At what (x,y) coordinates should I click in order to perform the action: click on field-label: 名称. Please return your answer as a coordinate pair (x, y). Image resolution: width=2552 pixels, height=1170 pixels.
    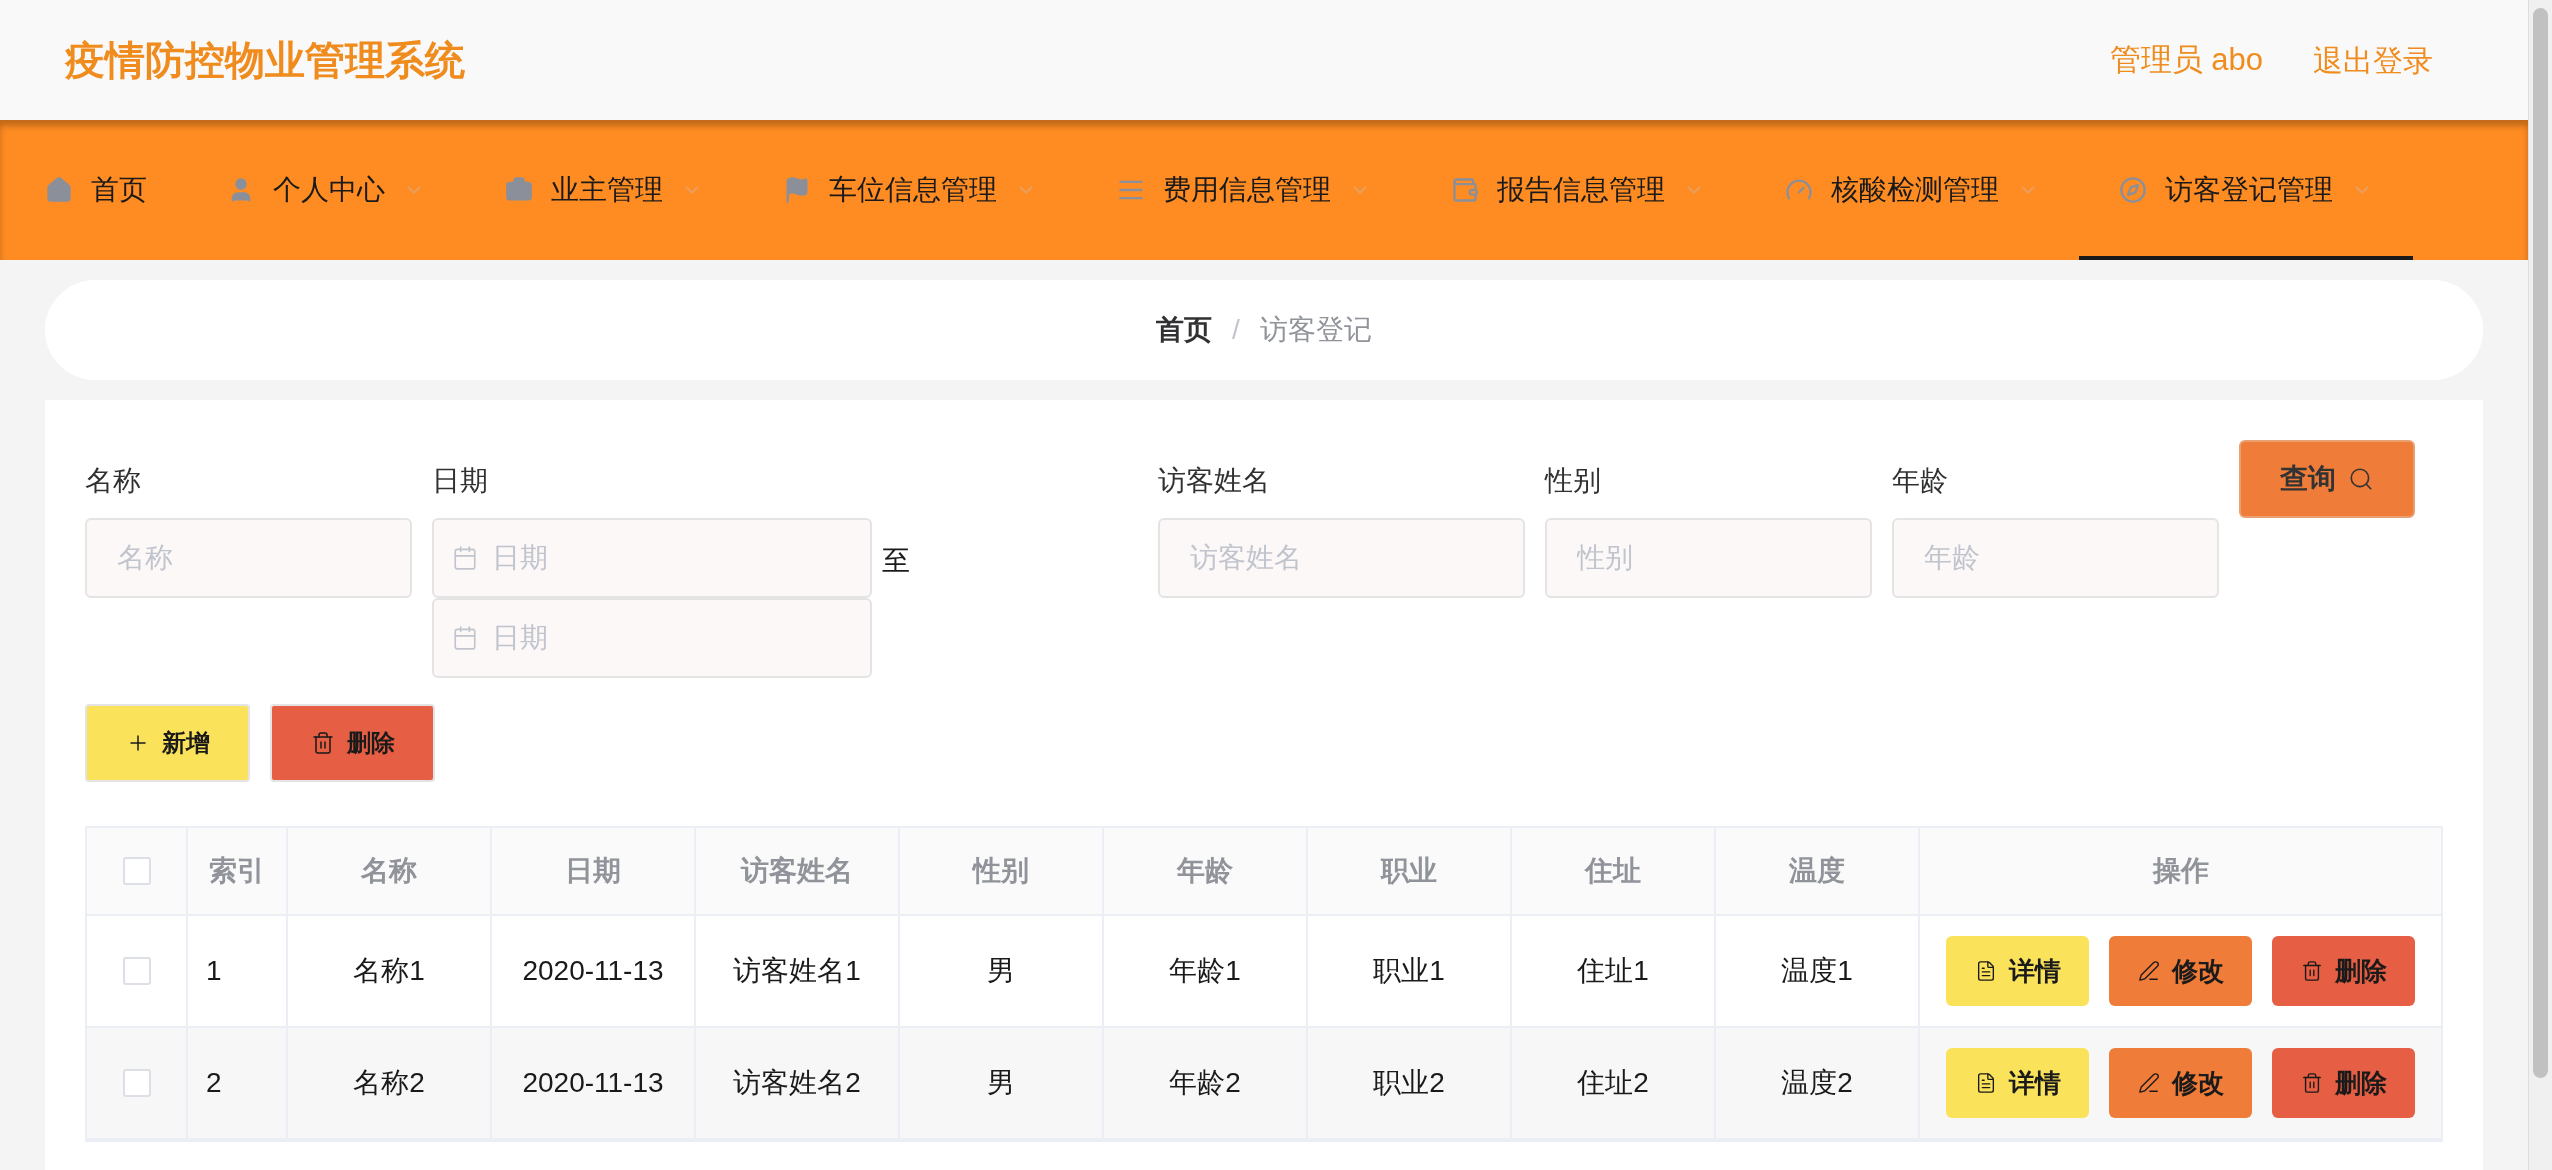
    Looking at the image, I should click on (113, 481).